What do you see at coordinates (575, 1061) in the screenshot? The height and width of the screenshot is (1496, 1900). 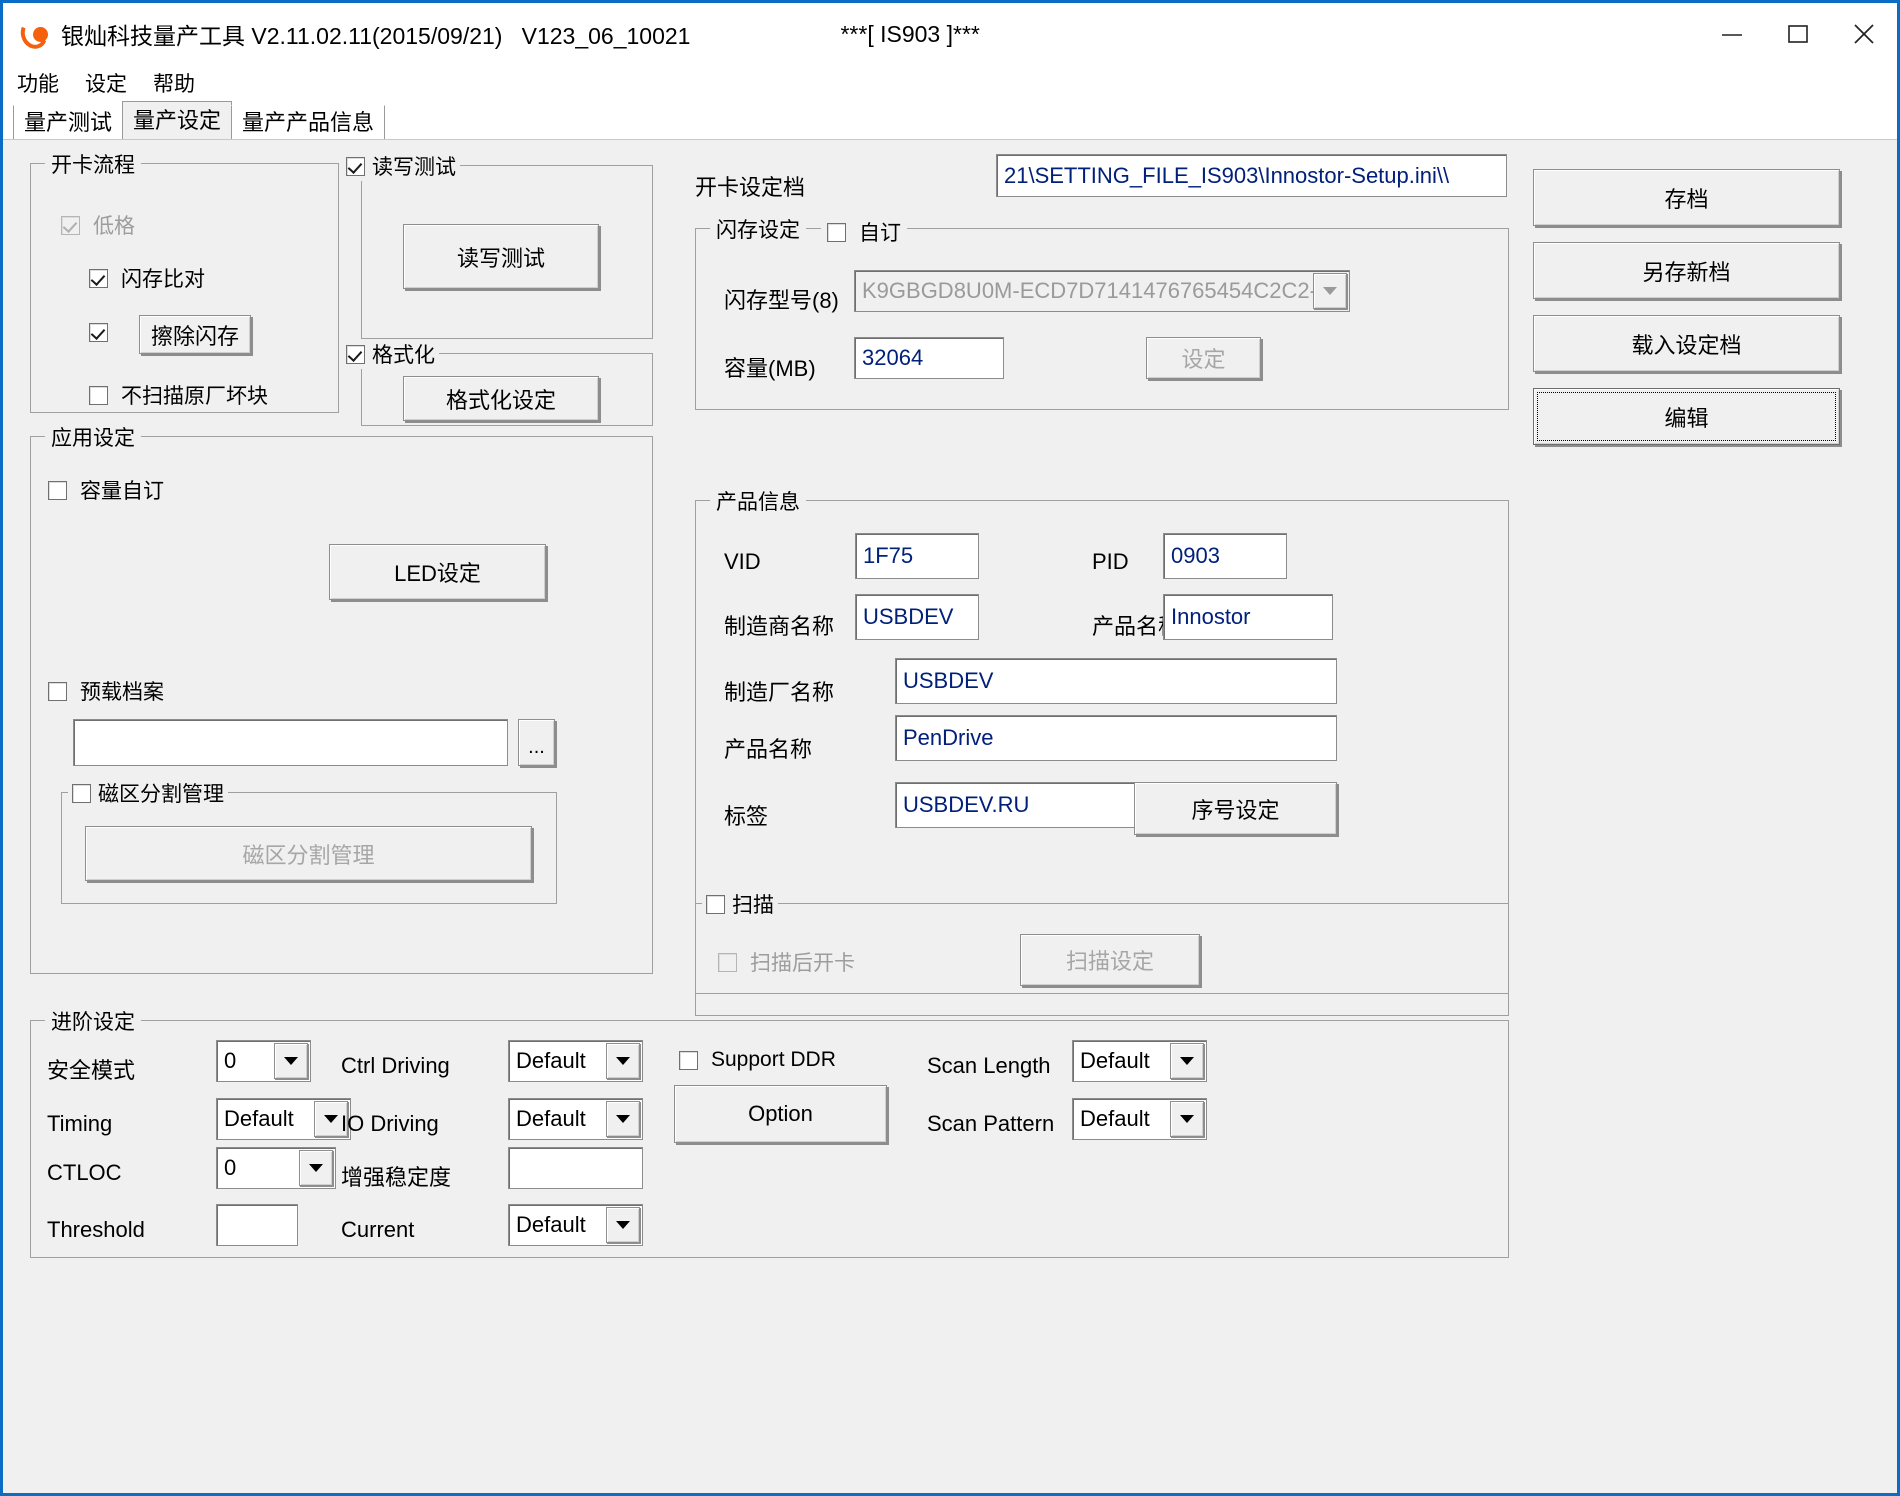 I see `ctrl-driving-combo: Default` at bounding box center [575, 1061].